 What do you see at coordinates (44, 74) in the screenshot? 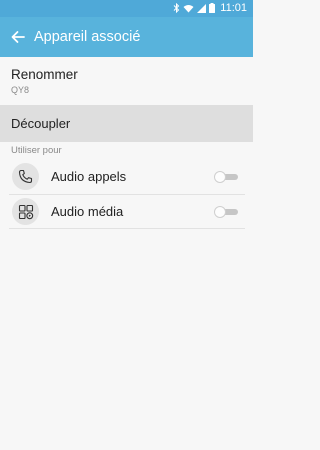
I see `rename-label: Renommer` at bounding box center [44, 74].